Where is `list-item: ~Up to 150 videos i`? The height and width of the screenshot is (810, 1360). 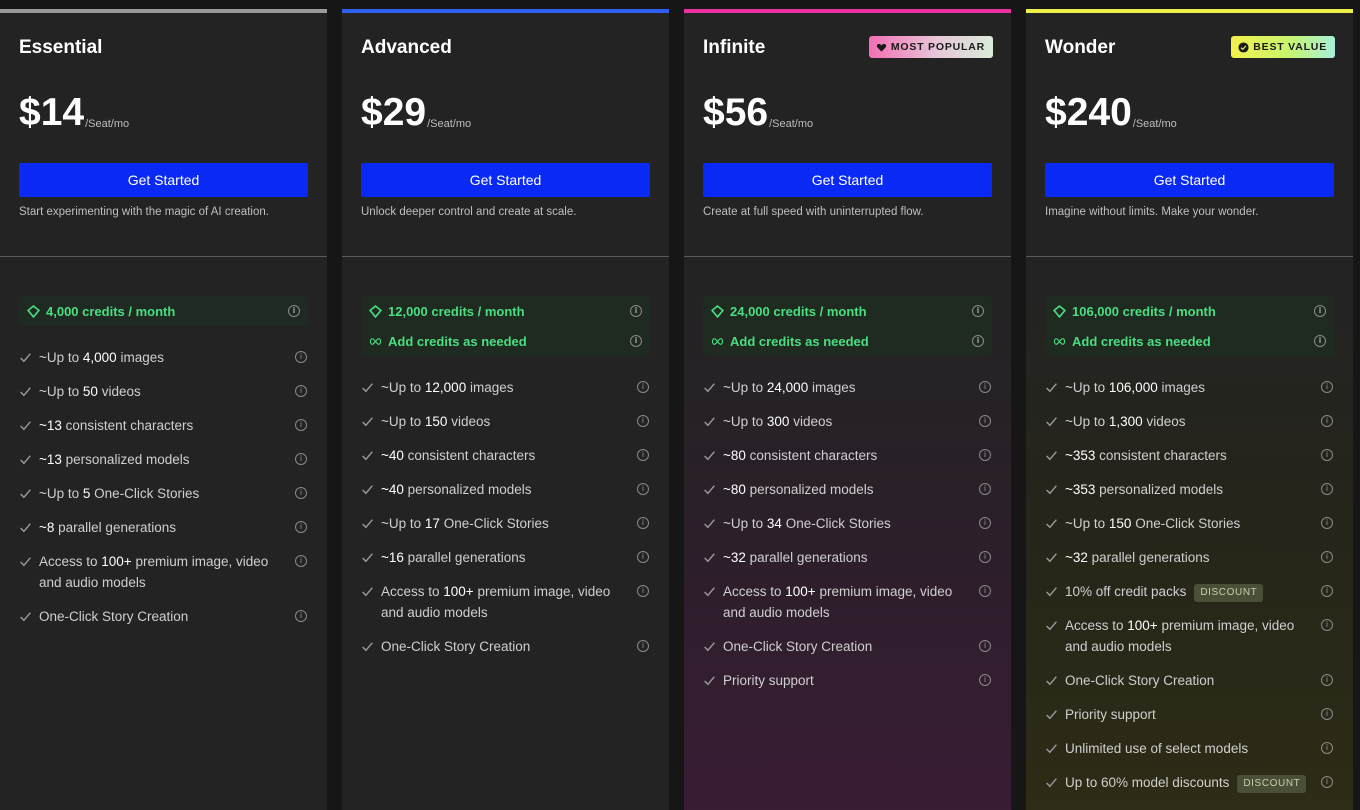 list-item: ~Up to 150 videos i is located at coordinates (505, 421).